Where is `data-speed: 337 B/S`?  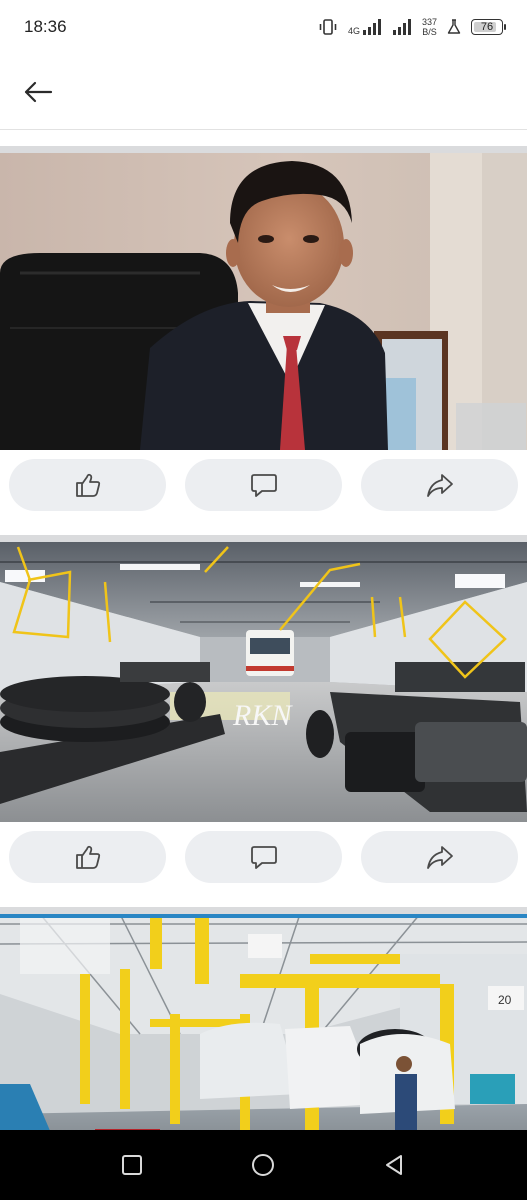 data-speed: 337 B/S is located at coordinates (429, 27).